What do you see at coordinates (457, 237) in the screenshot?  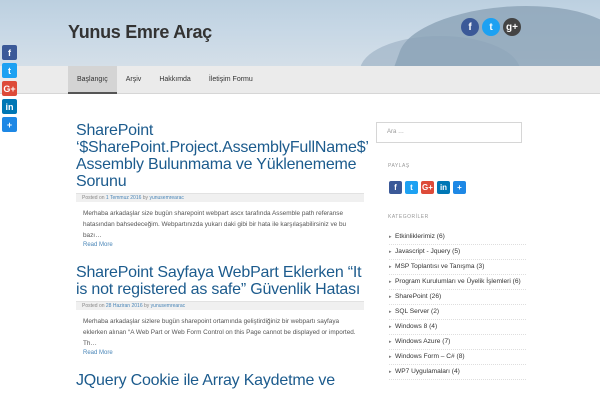 I see `category-item: Etkinliklerimiz (6)` at bounding box center [457, 237].